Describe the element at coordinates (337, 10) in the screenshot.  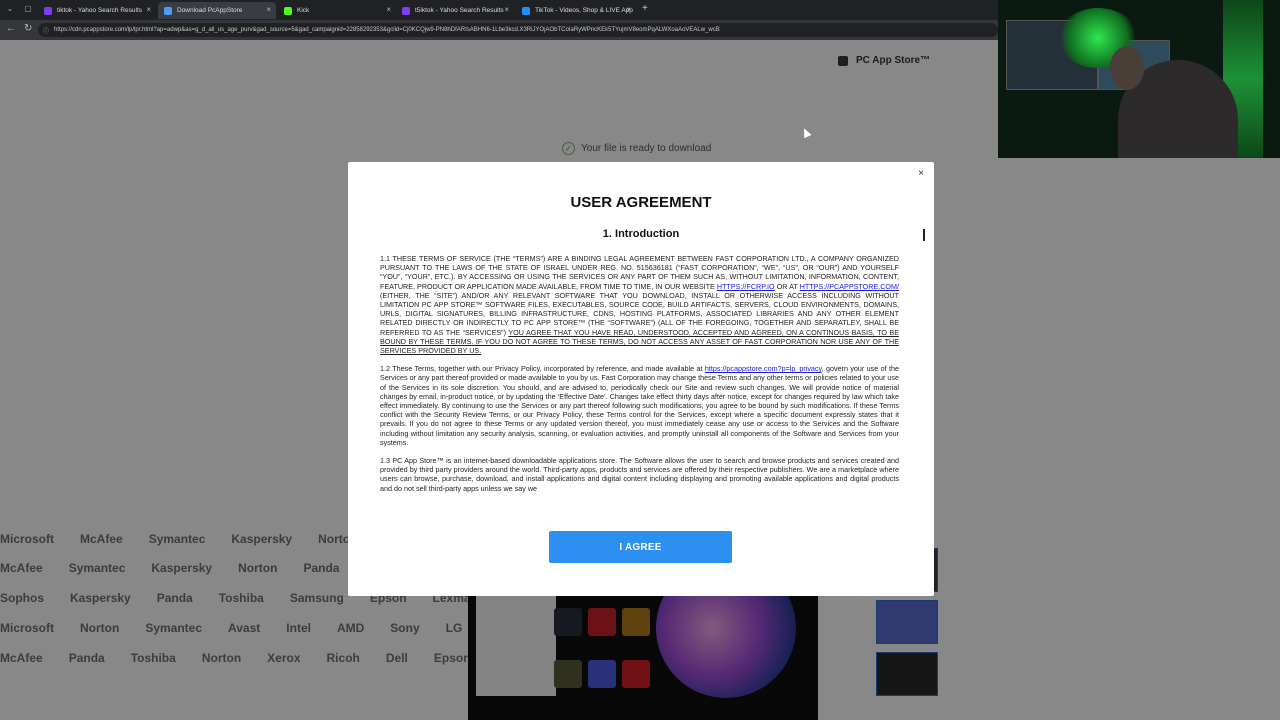
I see `tab-3: Kick ×` at that location.